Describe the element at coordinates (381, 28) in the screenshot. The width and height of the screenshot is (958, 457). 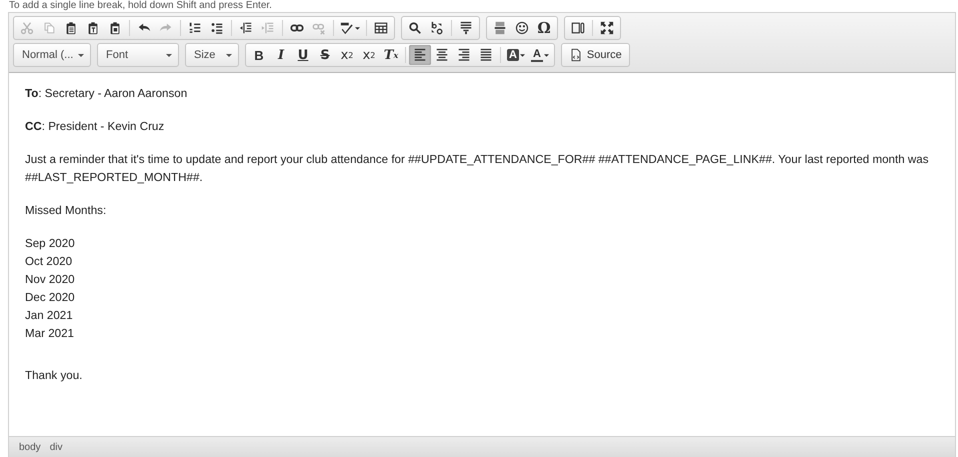
I see `table-icon` at that location.